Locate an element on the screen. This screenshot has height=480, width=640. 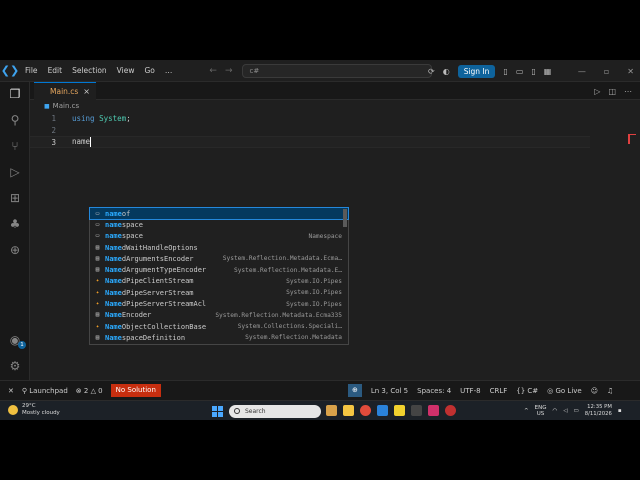
close-tab-icon: × is located at coordinates (86, 91).